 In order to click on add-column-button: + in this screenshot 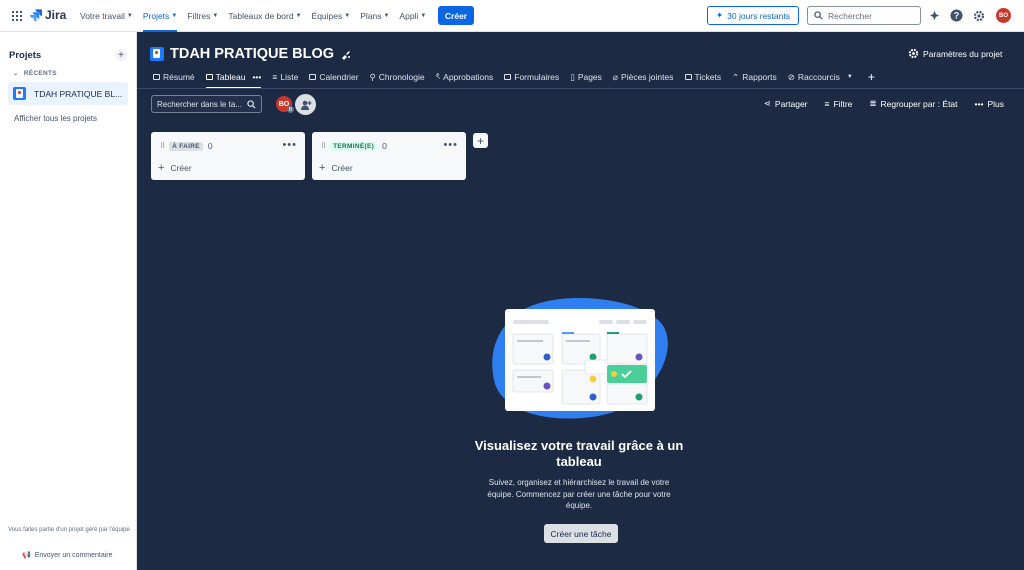, I will do `click(480, 140)`.